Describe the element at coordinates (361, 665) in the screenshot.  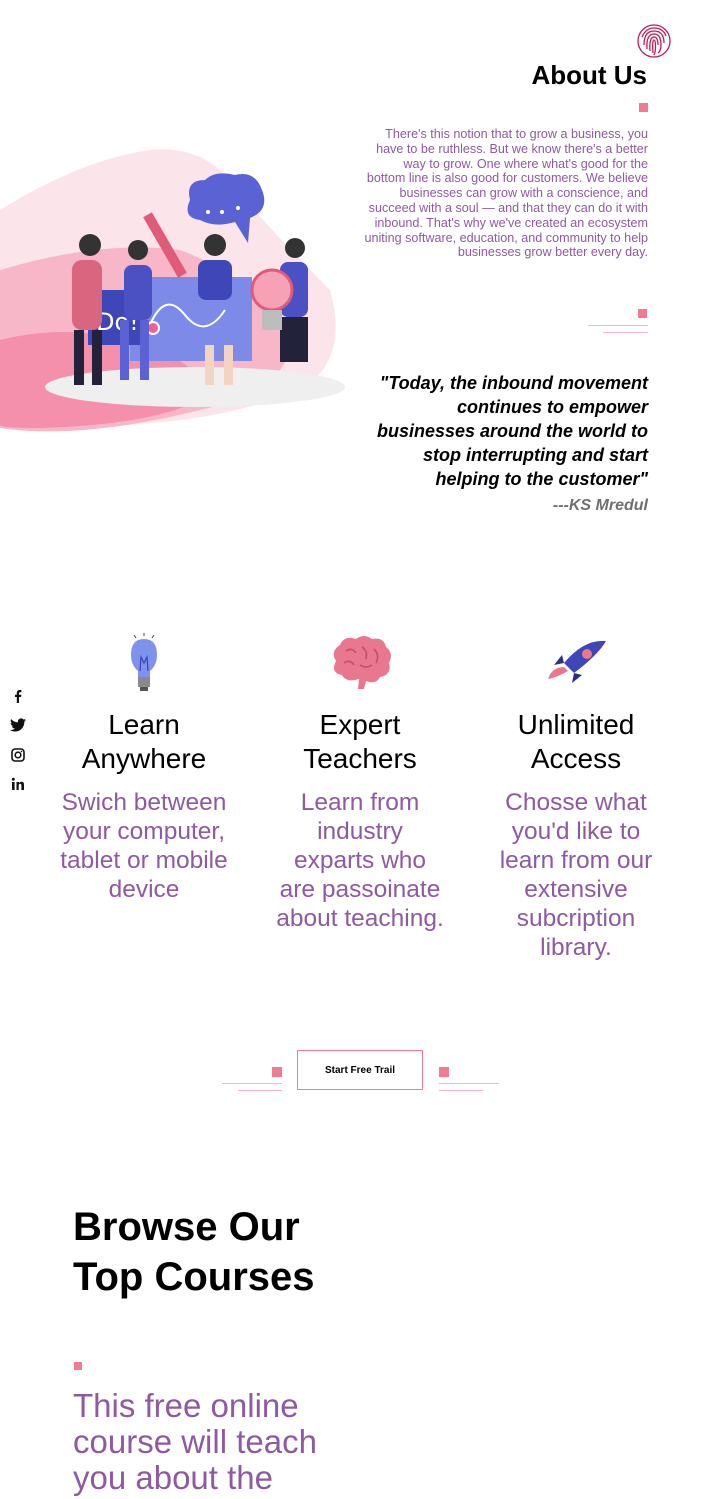
I see `brain-icon` at that location.